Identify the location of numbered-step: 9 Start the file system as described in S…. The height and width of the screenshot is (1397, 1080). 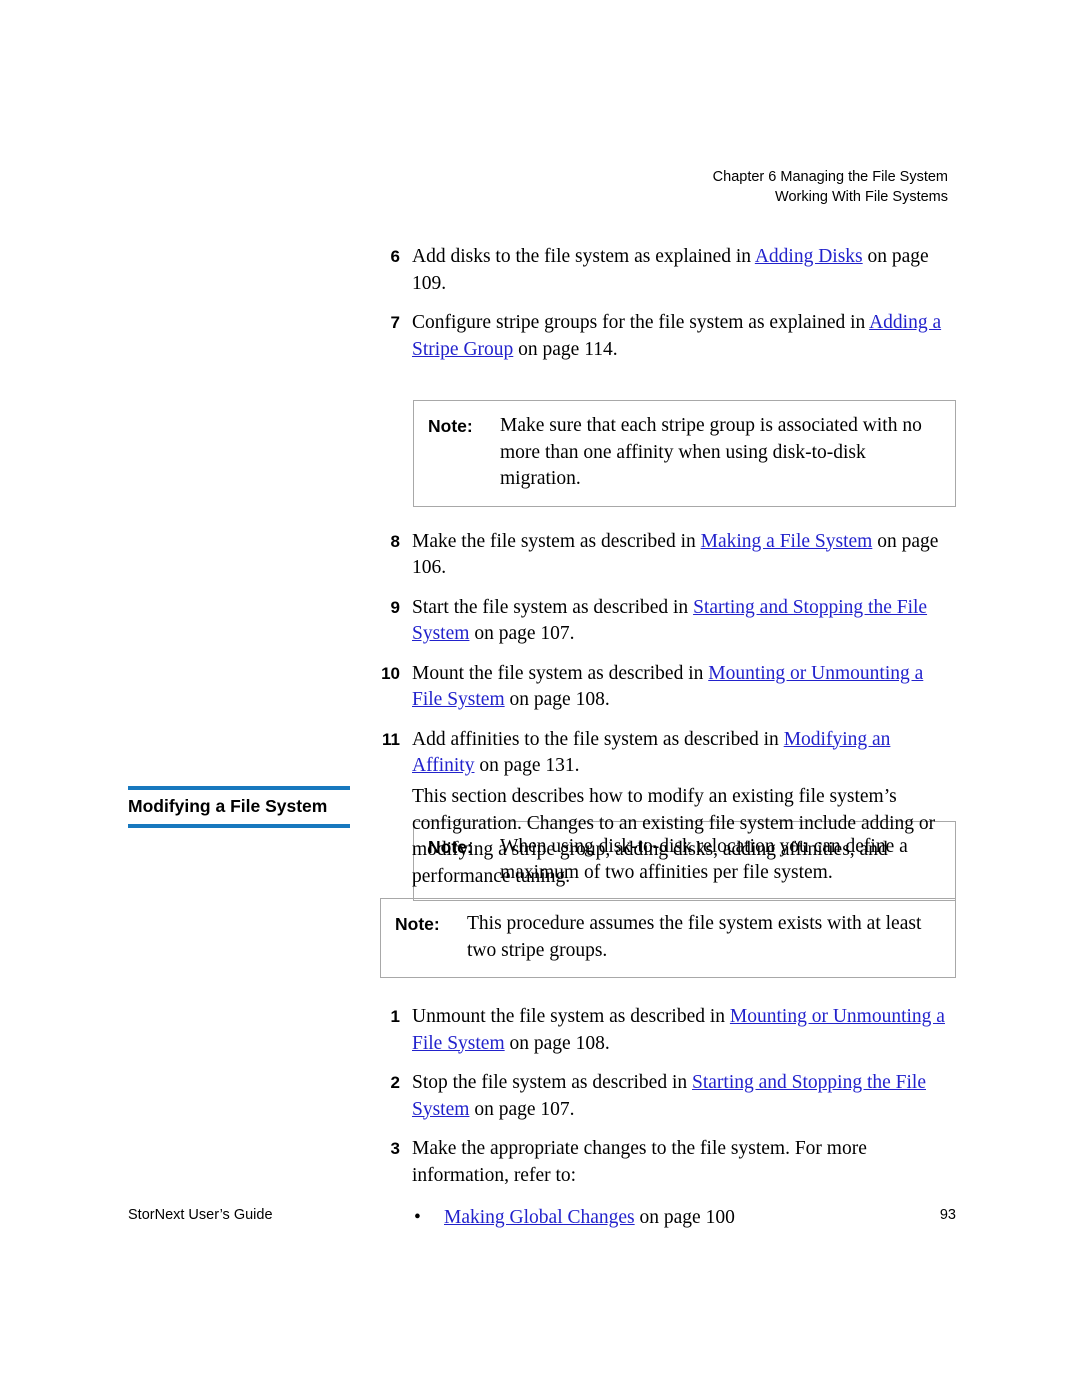
(542, 621).